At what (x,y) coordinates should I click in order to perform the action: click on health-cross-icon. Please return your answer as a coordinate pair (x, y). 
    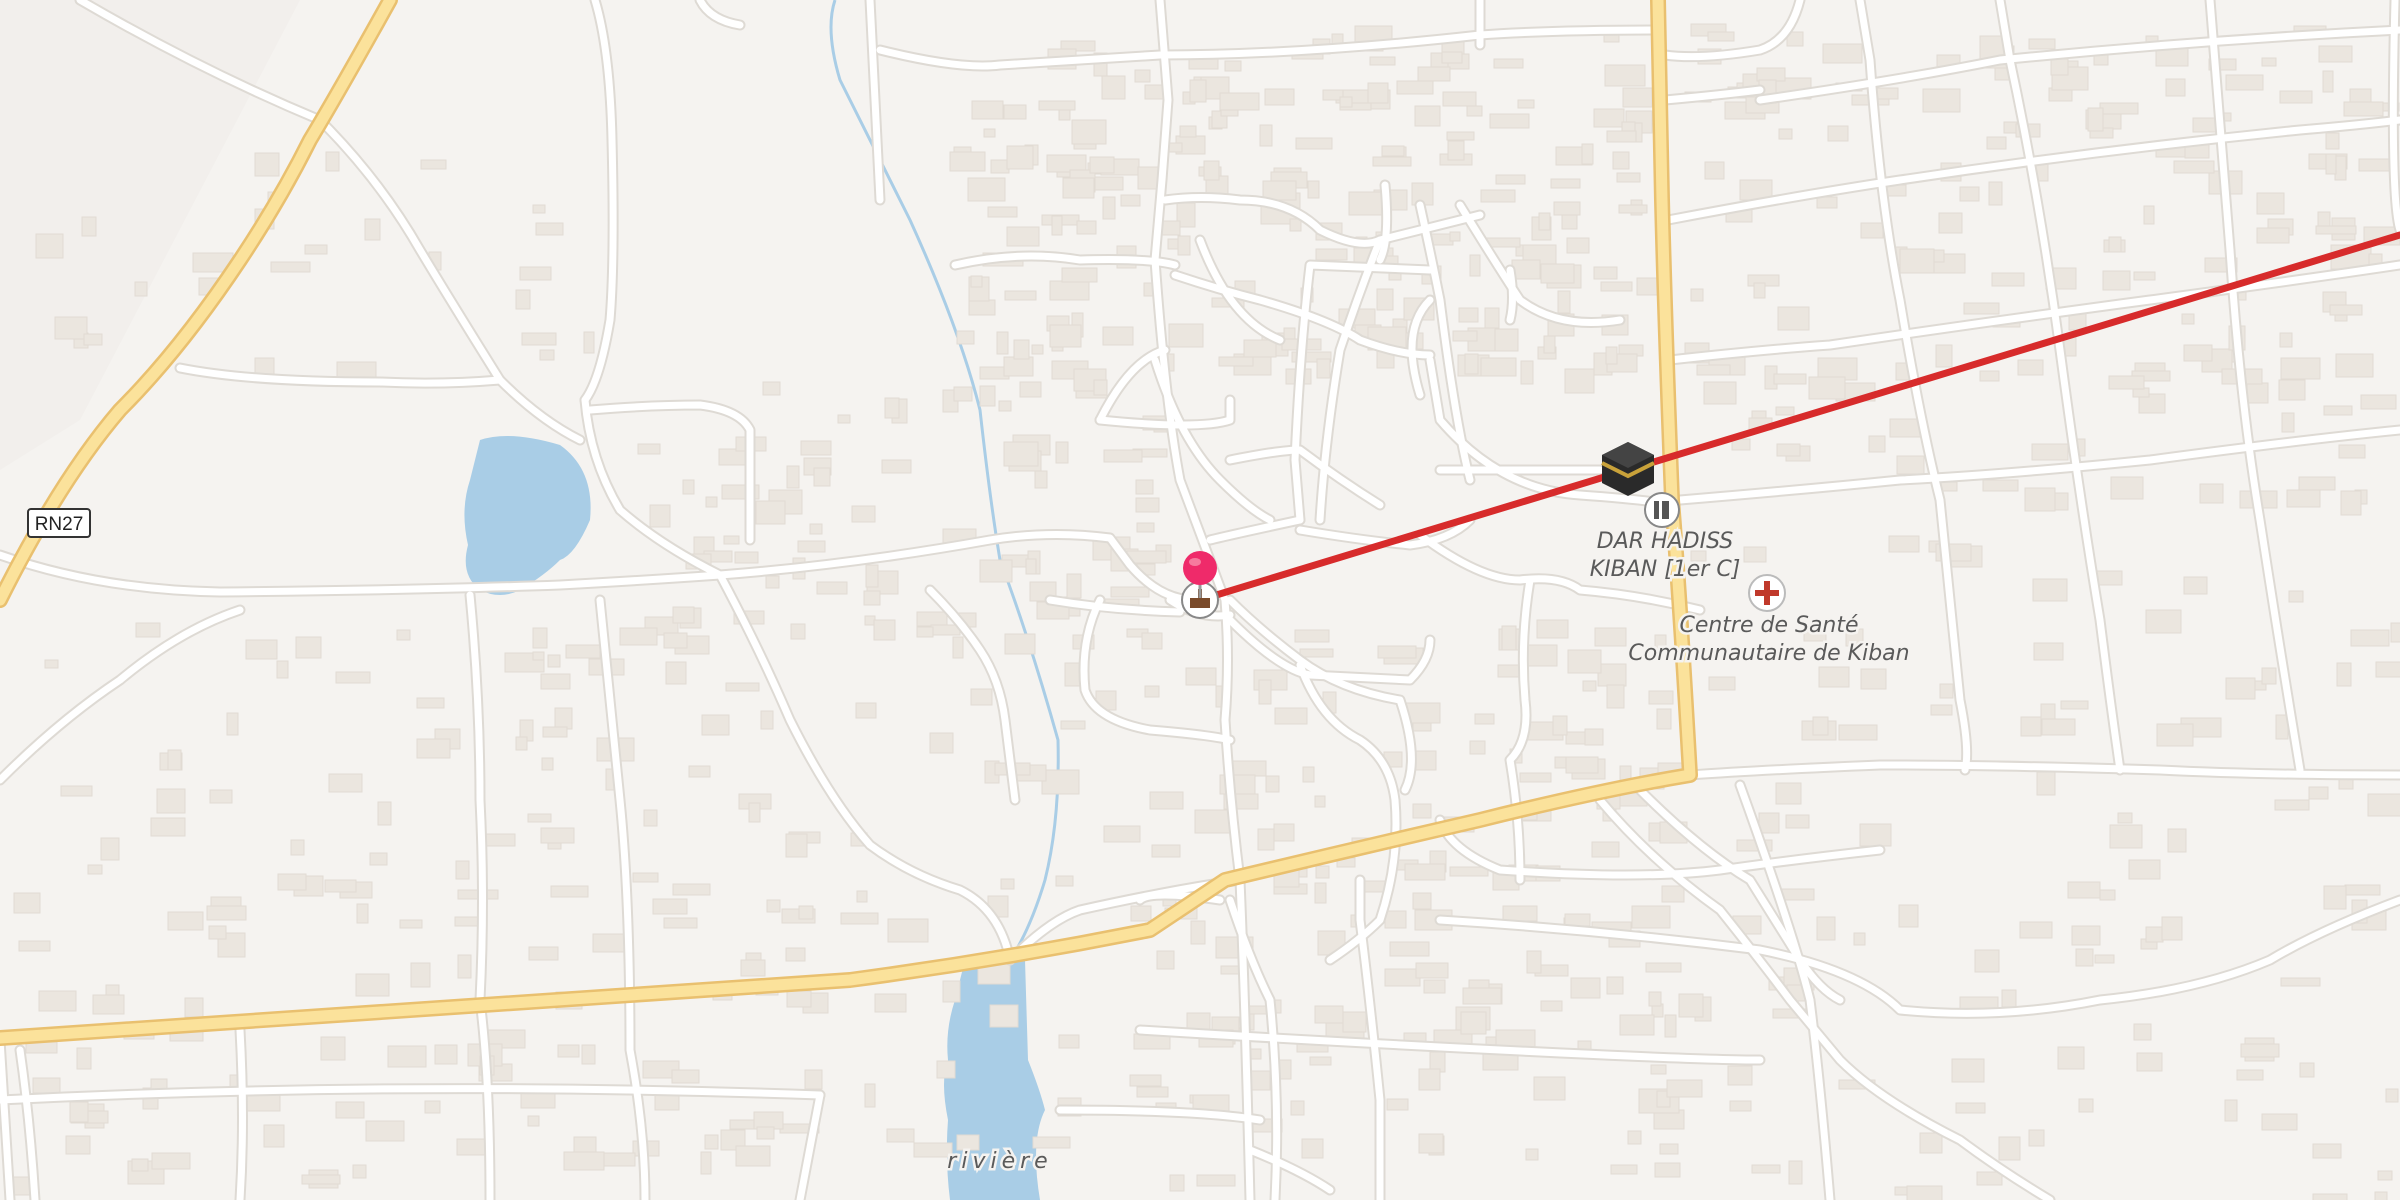
    Looking at the image, I should click on (1767, 593).